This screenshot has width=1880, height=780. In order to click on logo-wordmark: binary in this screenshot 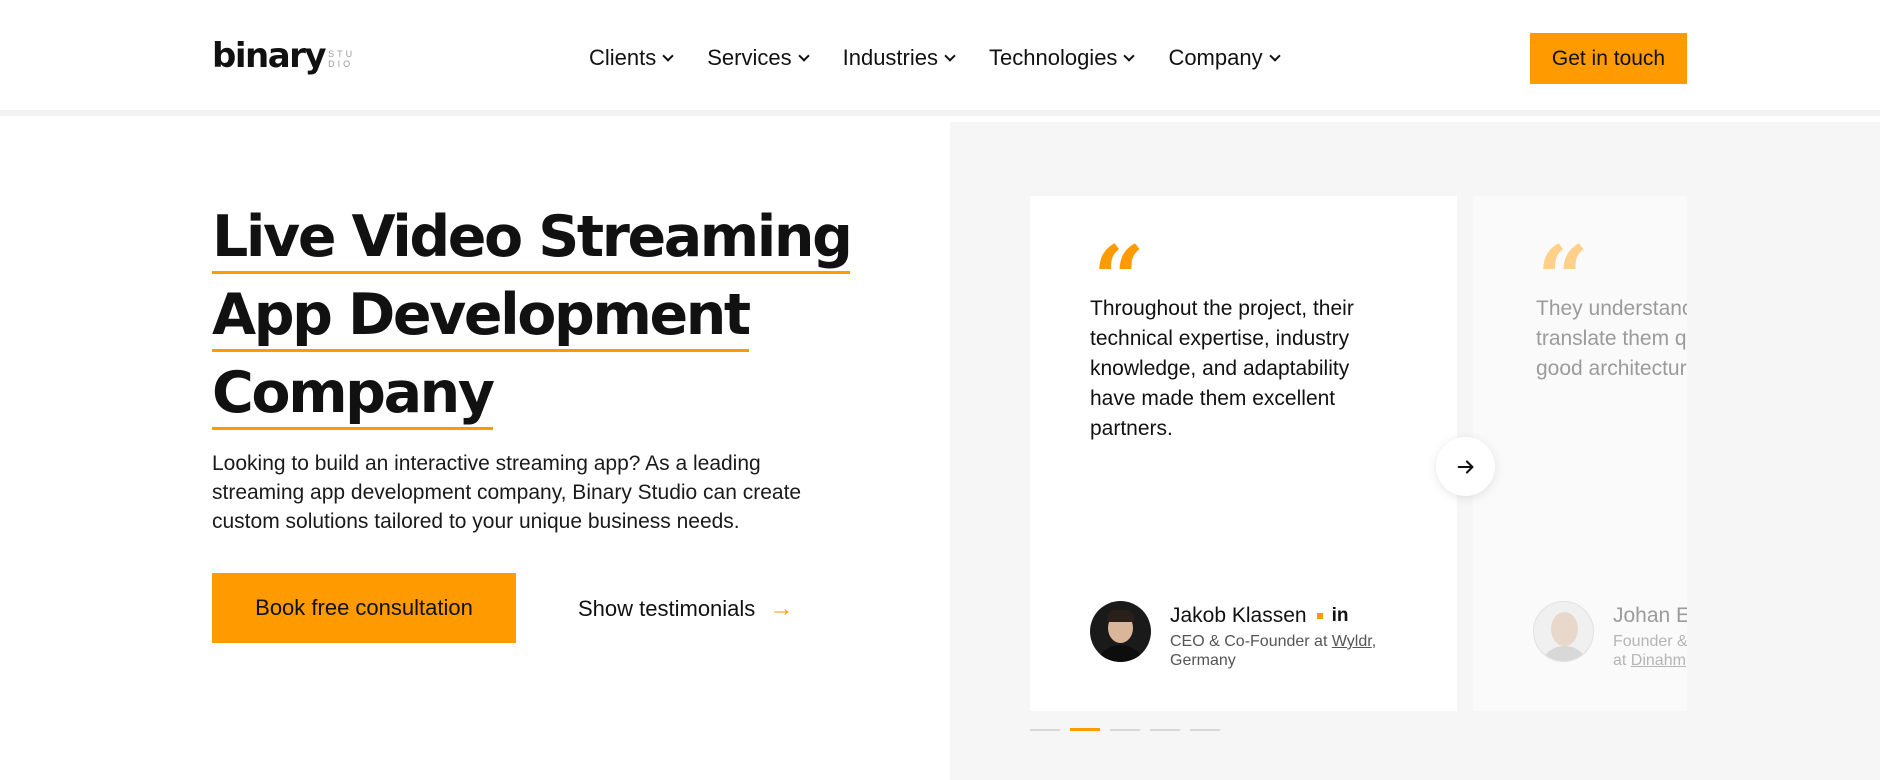, I will do `click(269, 56)`.